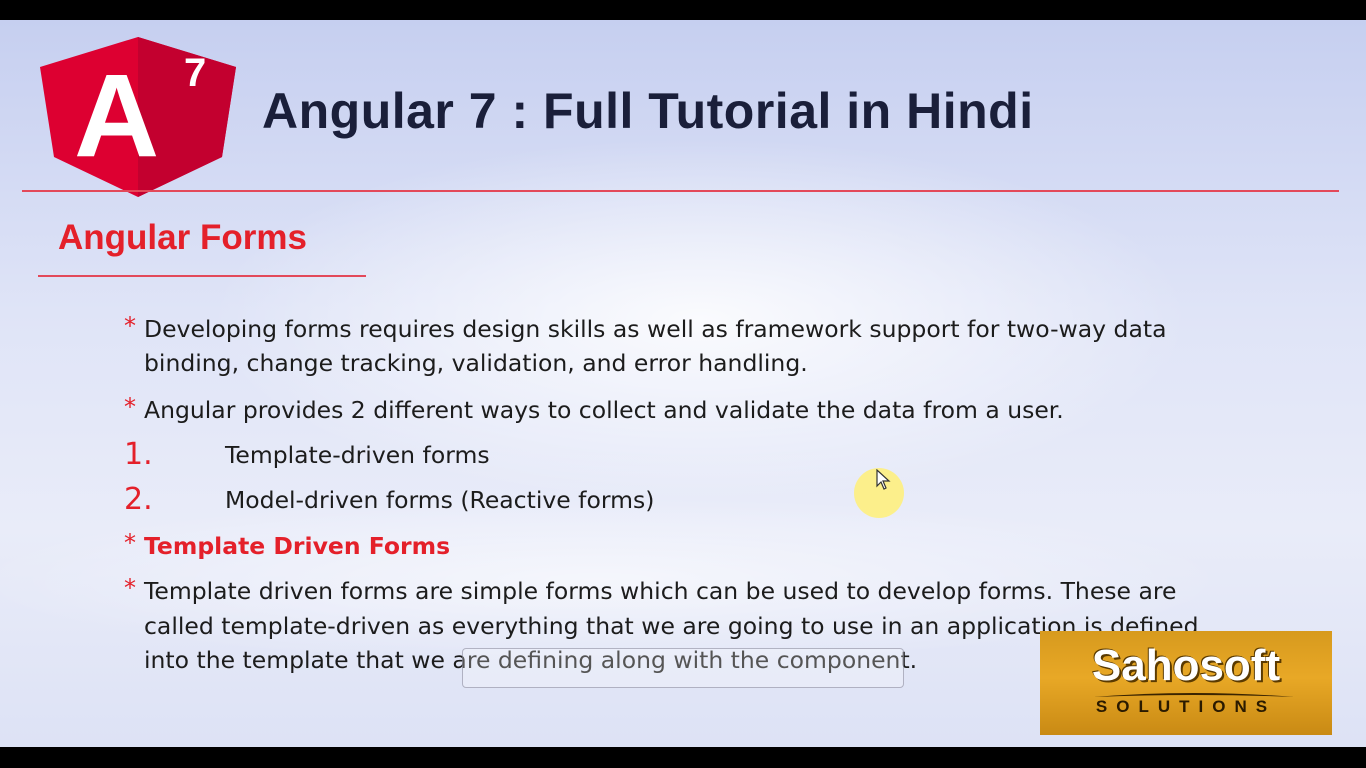 The image size is (1366, 768). I want to click on subheading: Template Driven Forms, so click(297, 546).